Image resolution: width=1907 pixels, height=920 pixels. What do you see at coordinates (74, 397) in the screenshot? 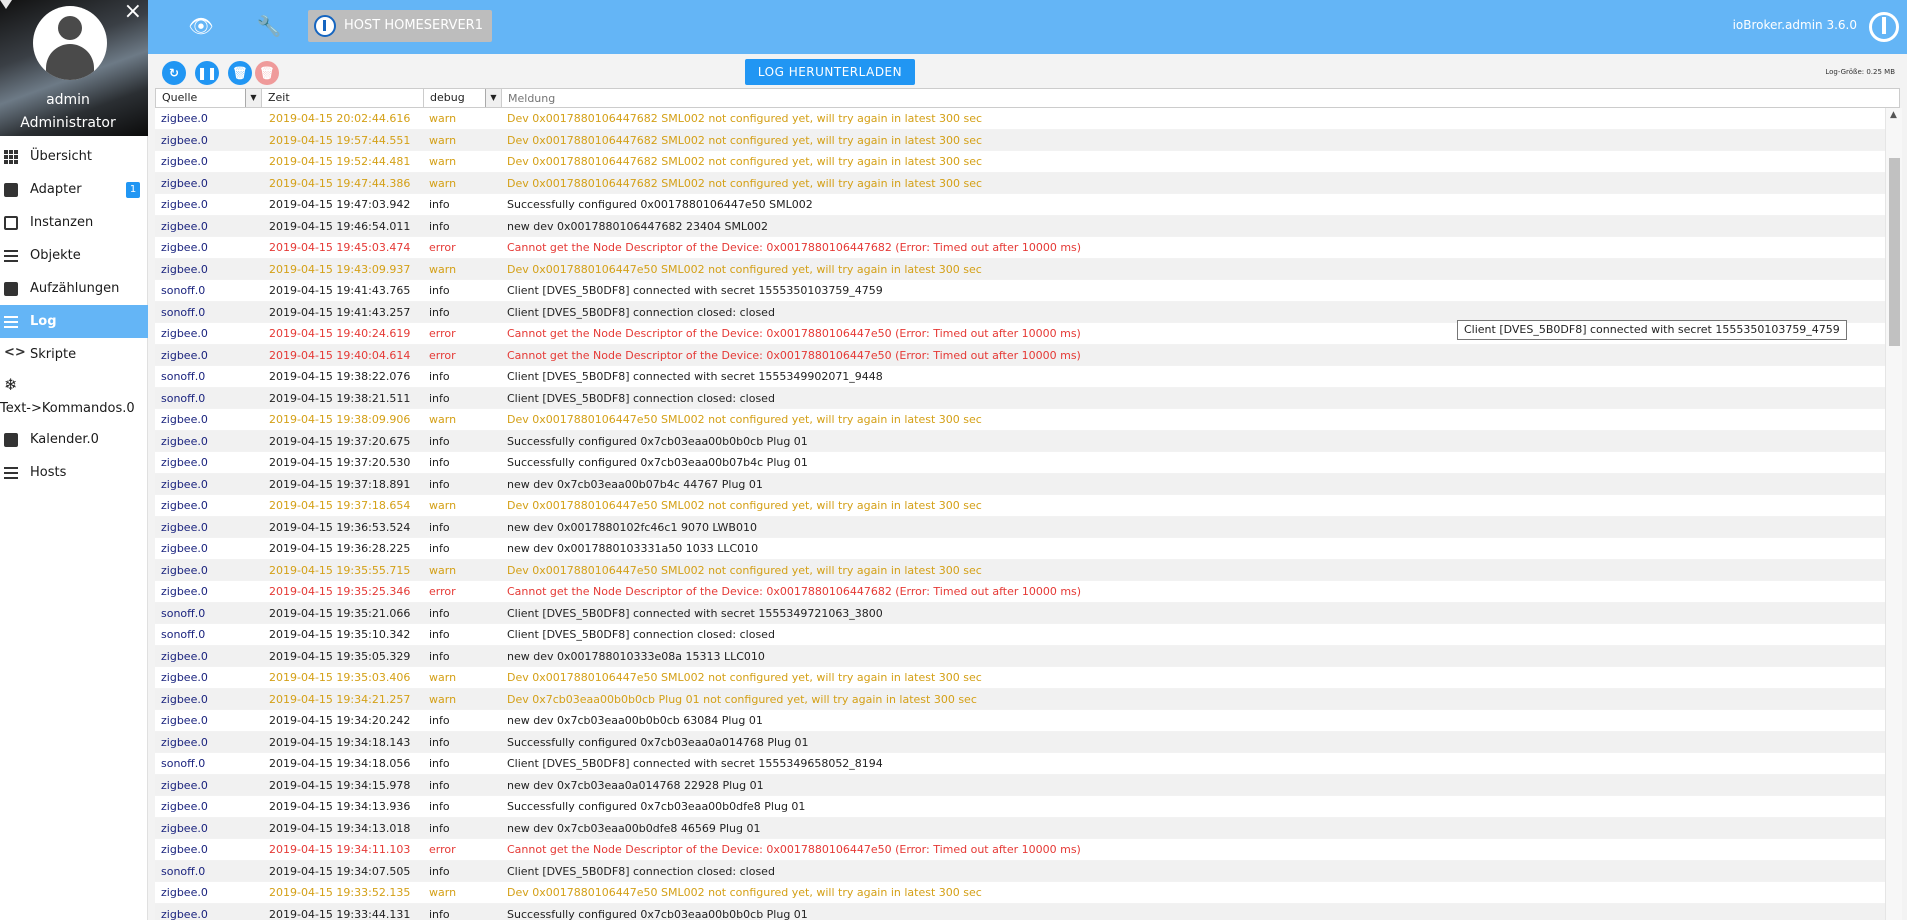
I see `sidebar-item-text-commands: ❄ Text->Kommandos.0` at bounding box center [74, 397].